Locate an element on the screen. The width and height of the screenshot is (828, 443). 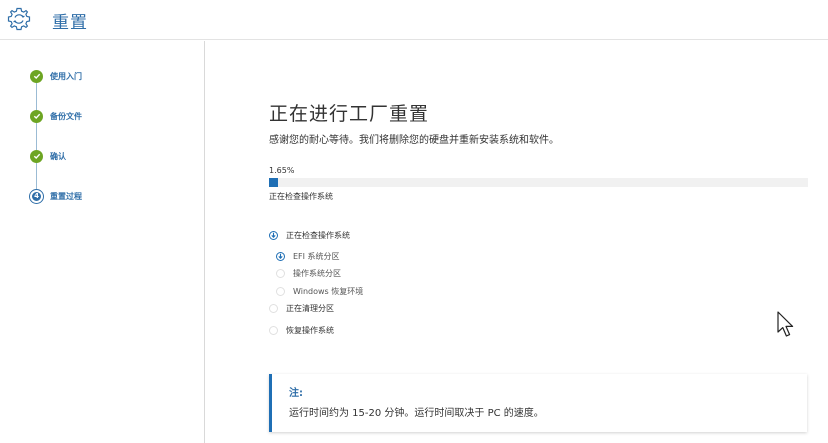
mouse-cursor-icon is located at coordinates (785, 324).